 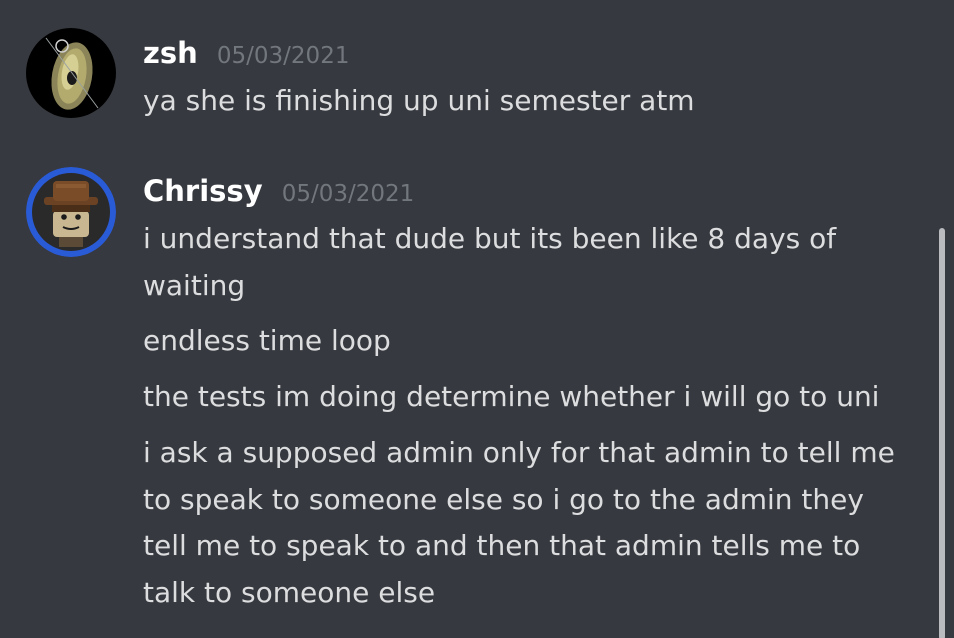 I want to click on username: Chrissy, so click(x=203, y=191).